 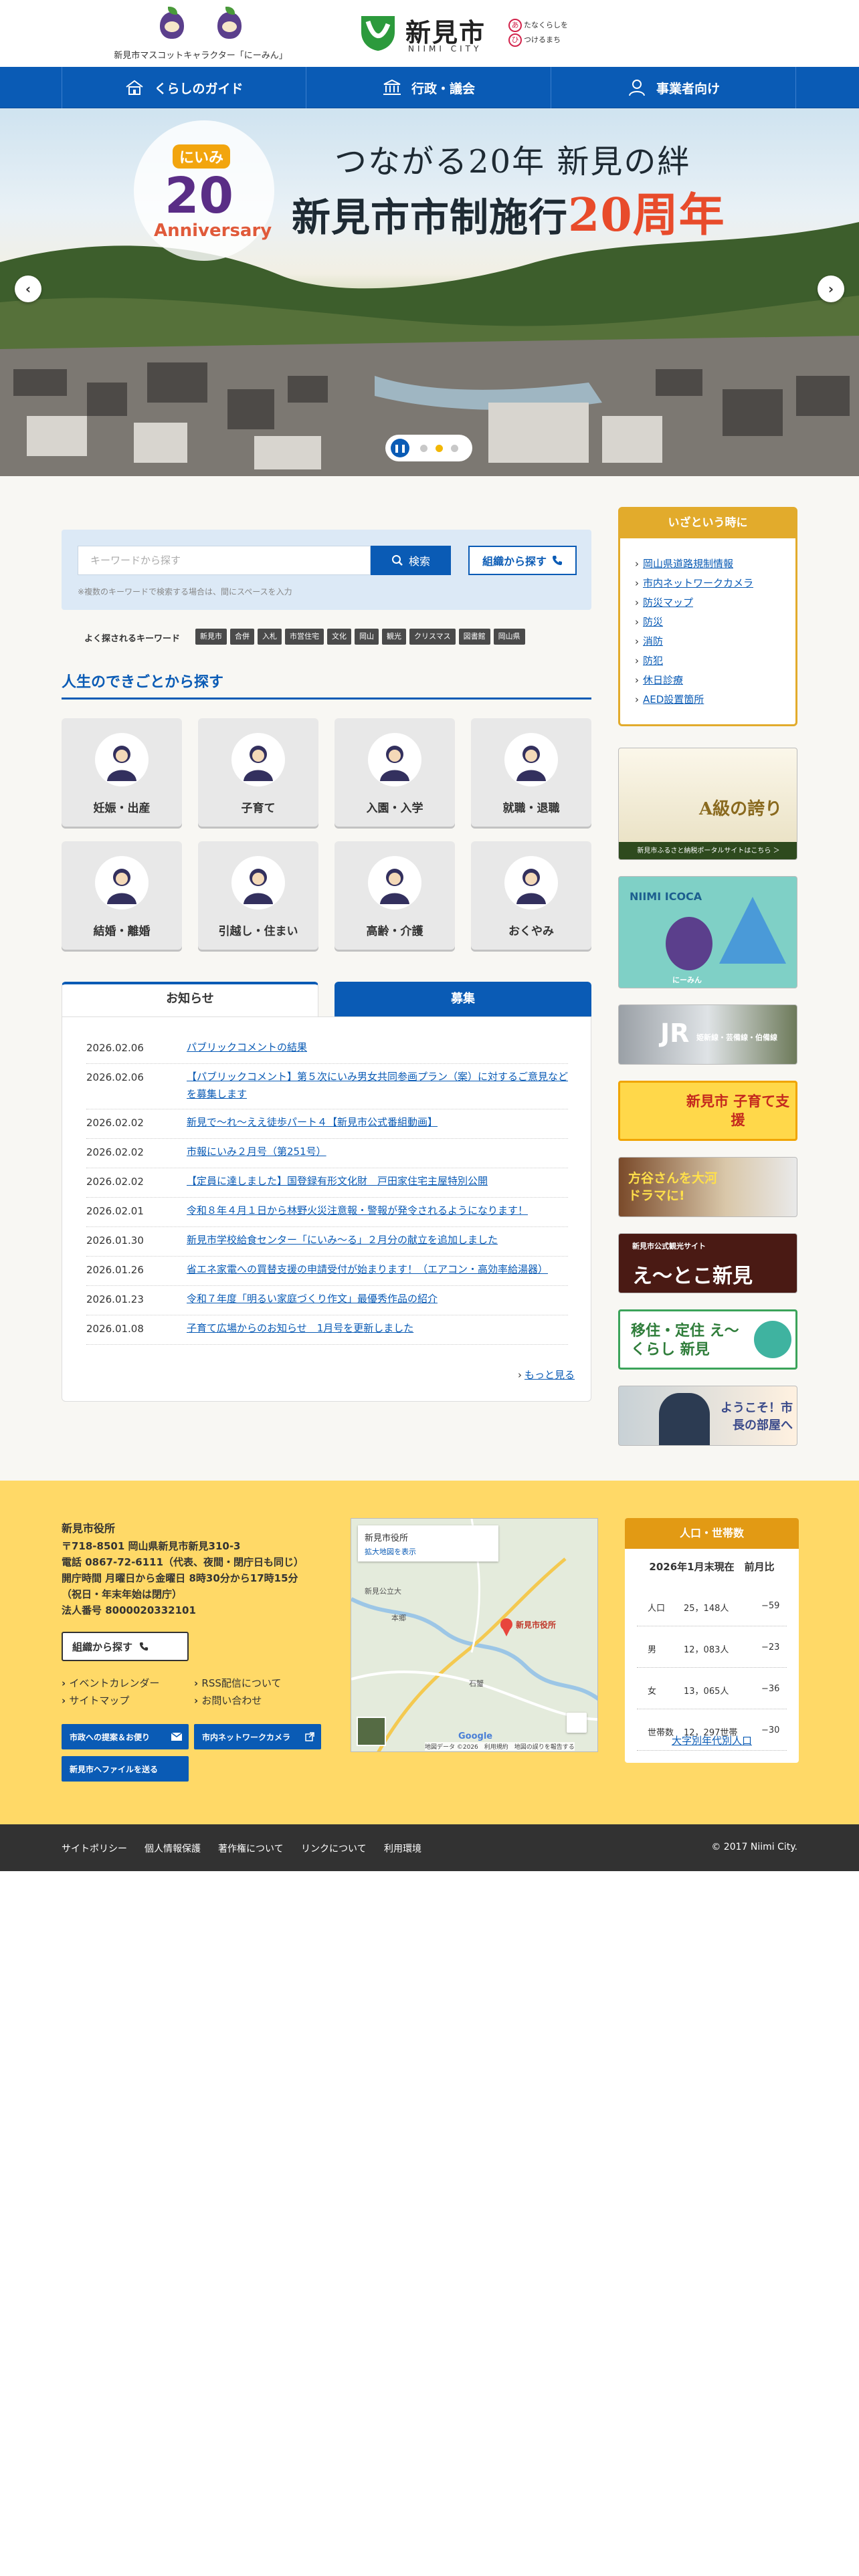 What do you see at coordinates (411, 560) in the screenshot?
I see `search-button: 検索` at bounding box center [411, 560].